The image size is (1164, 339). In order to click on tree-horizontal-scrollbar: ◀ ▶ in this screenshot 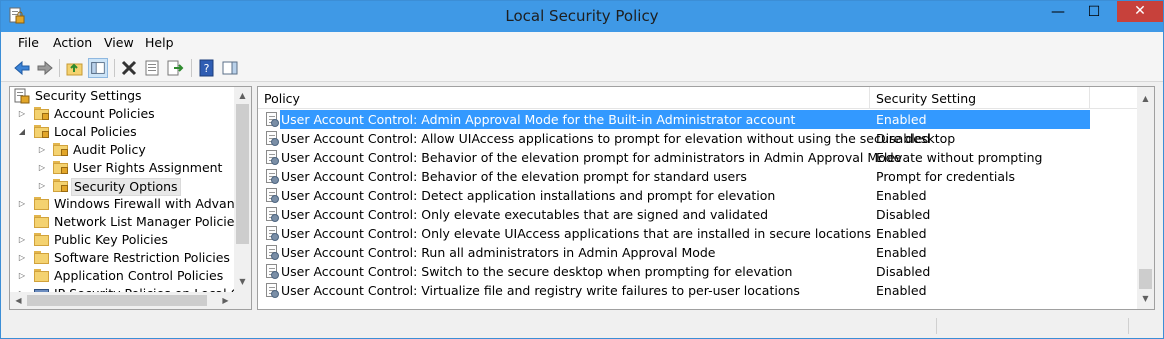, I will do `click(130, 300)`.